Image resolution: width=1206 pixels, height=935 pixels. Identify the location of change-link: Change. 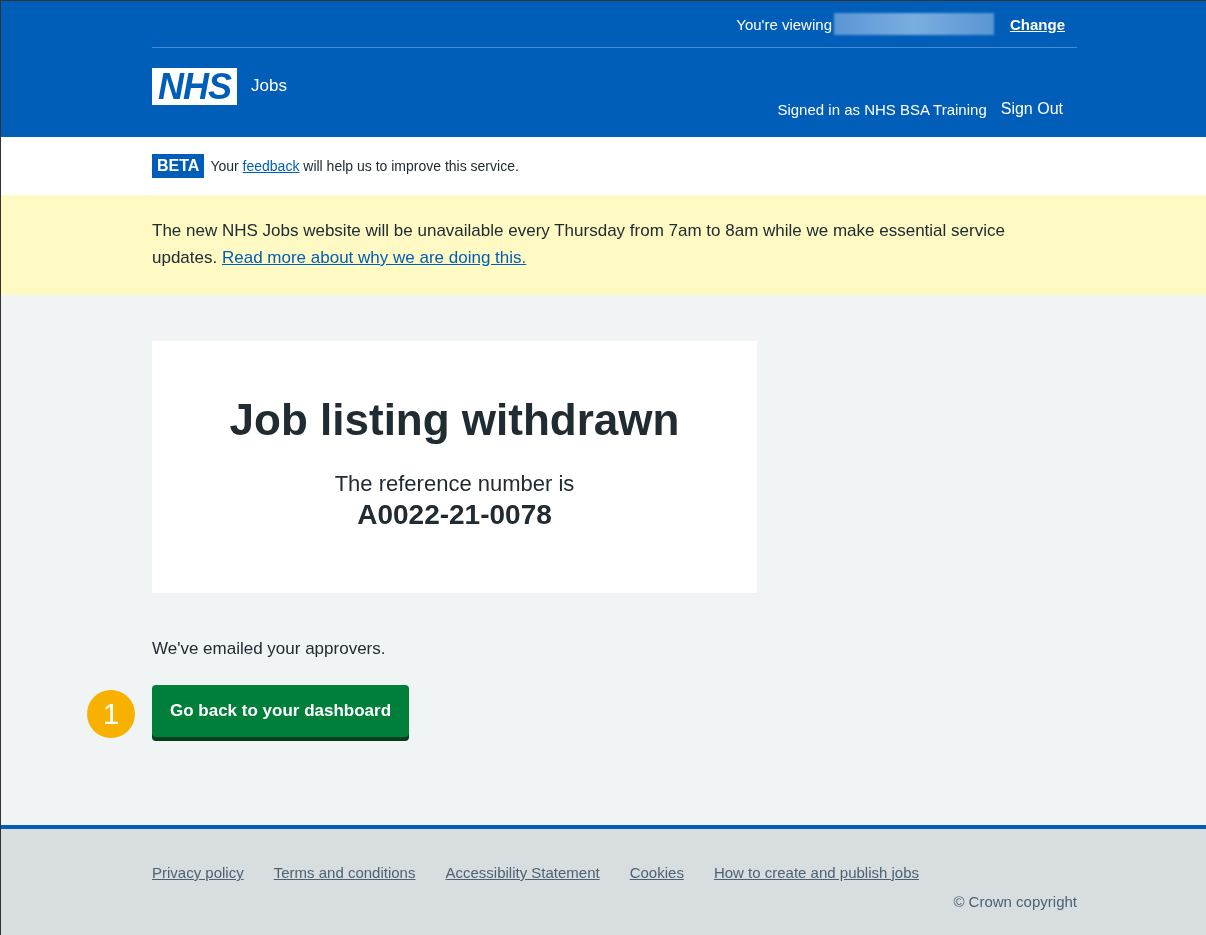
(1037, 24).